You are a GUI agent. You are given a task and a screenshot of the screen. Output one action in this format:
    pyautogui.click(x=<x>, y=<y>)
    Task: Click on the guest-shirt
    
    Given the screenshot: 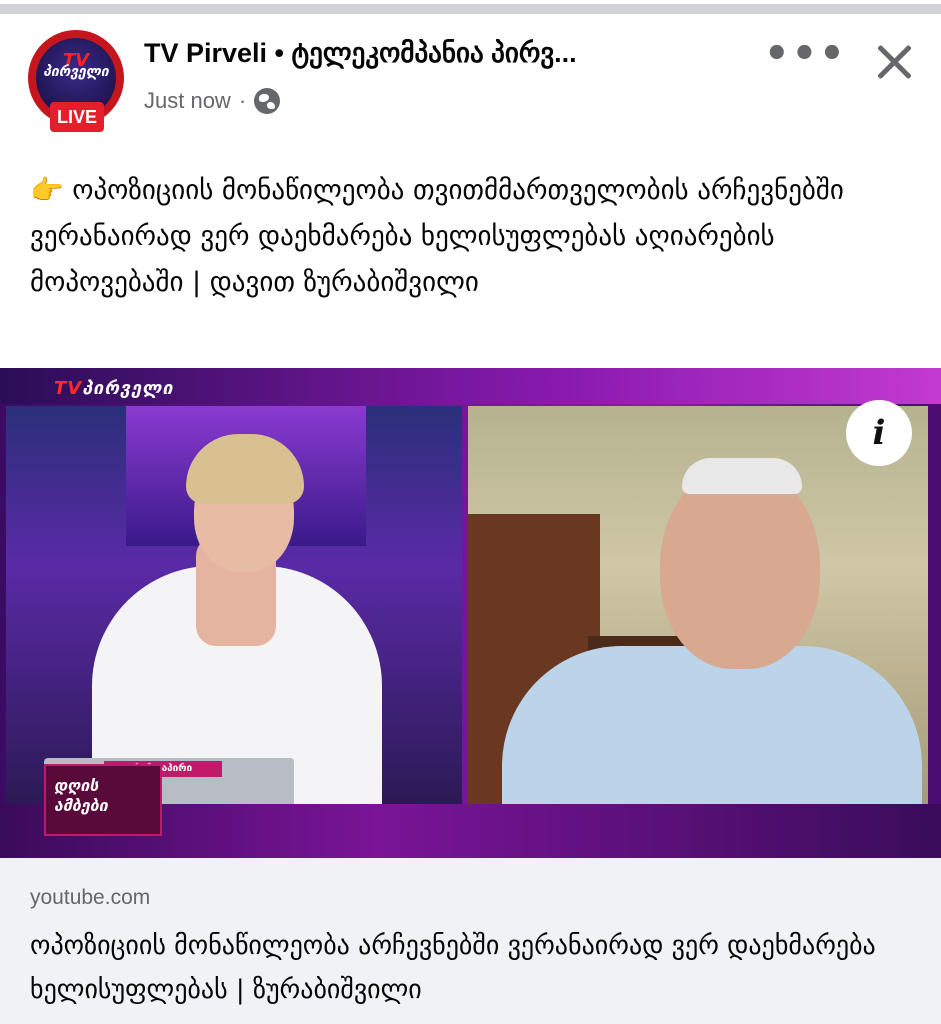 What is the action you would take?
    pyautogui.click(x=712, y=725)
    